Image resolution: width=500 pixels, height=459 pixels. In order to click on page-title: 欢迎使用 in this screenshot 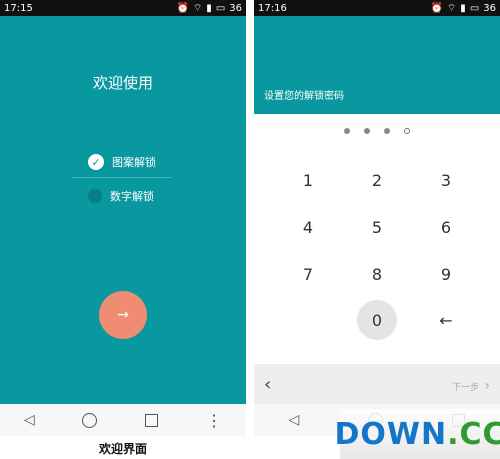, I will do `click(122, 83)`.